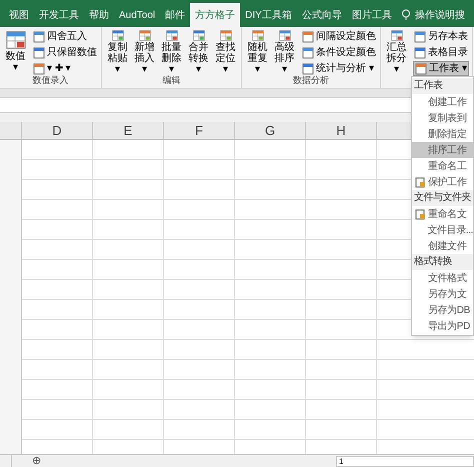  I want to click on column-header: G, so click(270, 130).